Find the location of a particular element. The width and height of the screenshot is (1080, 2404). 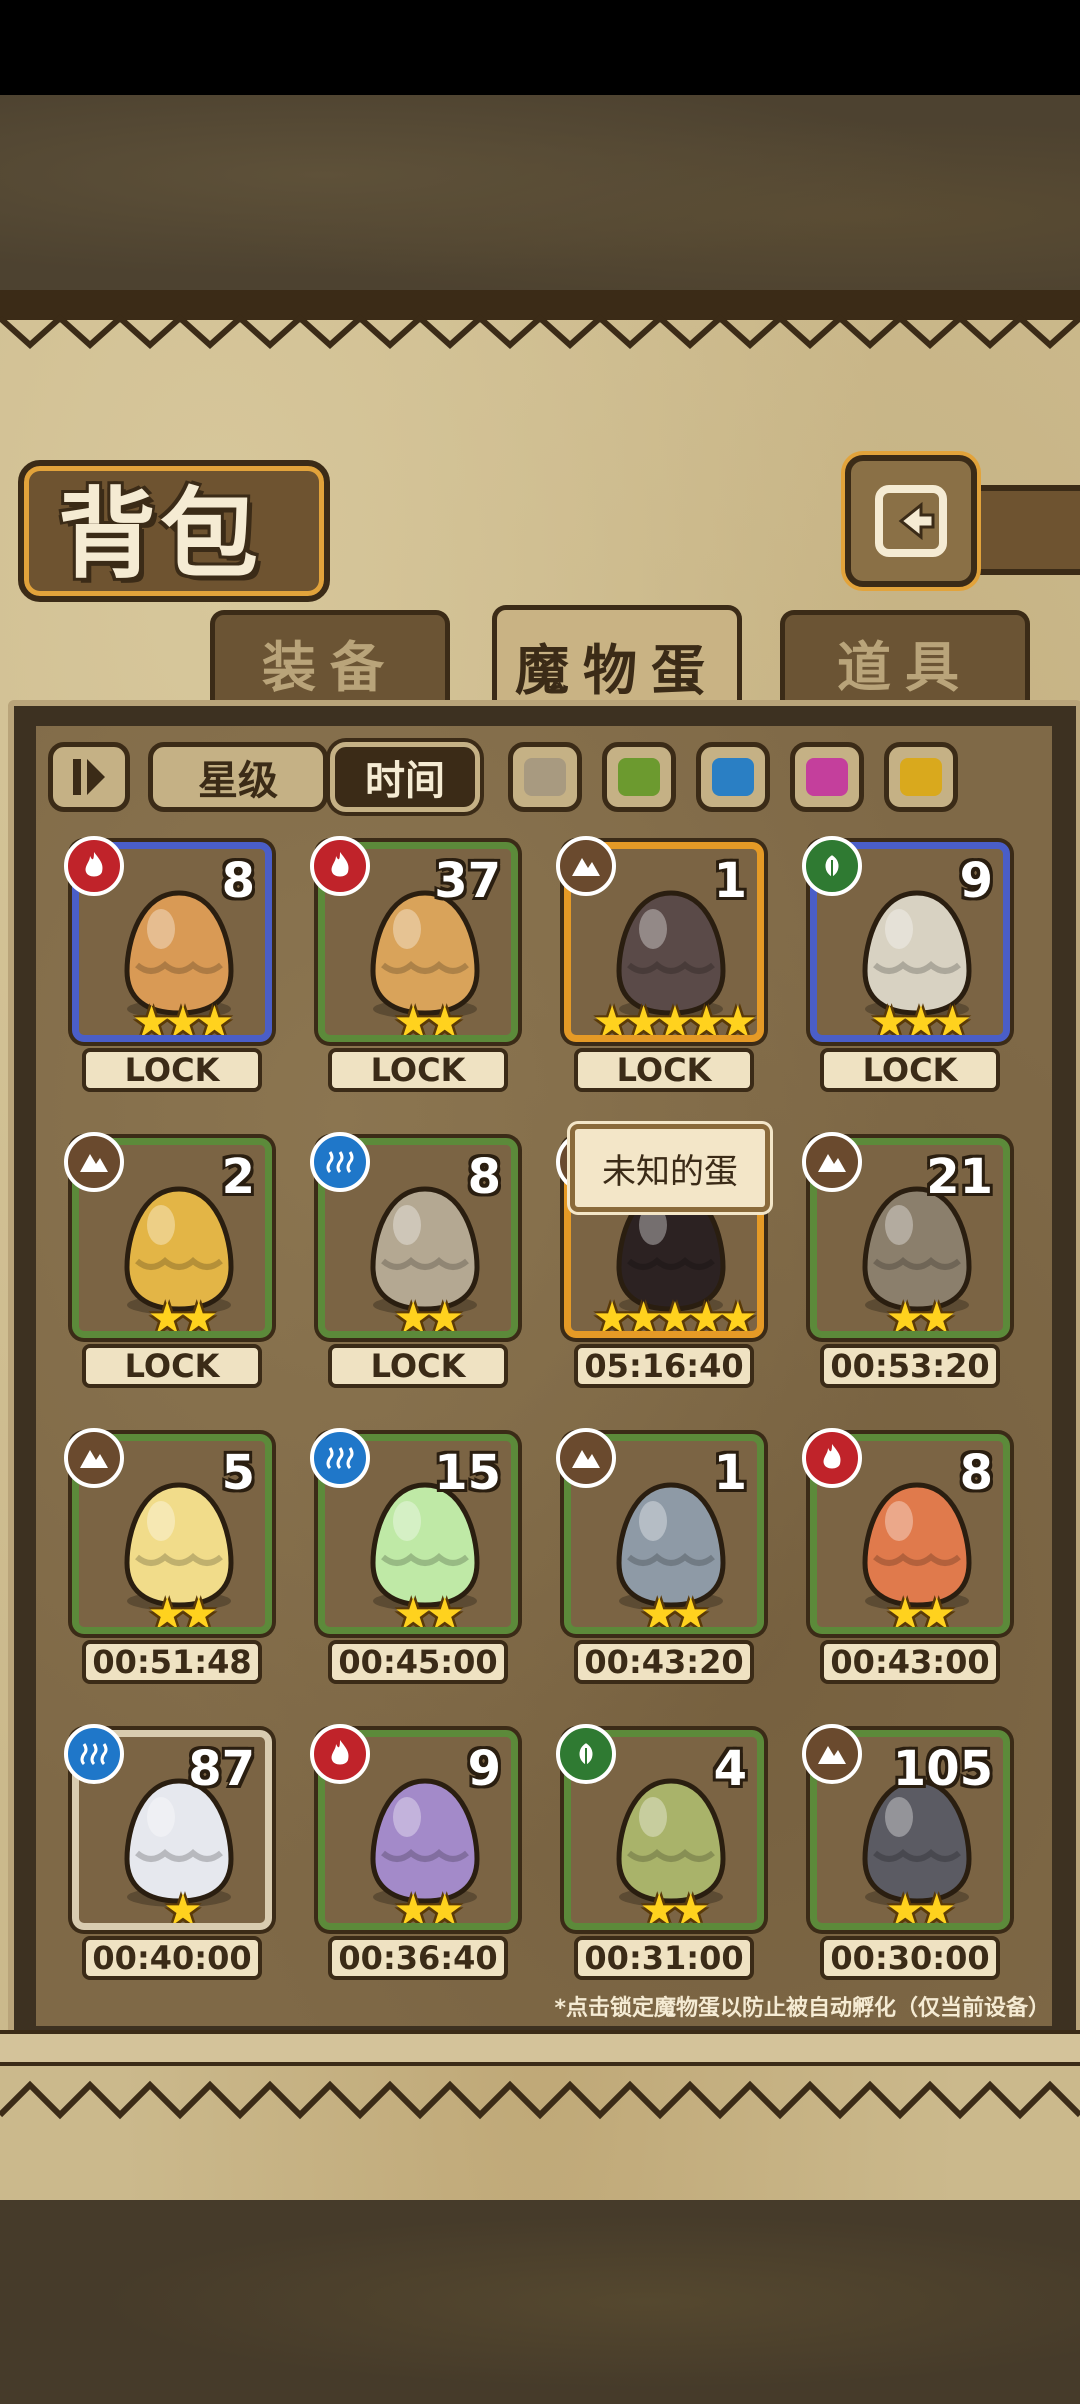

egg-card: 87 ★ 00:40:00 is located at coordinates (168, 1867).